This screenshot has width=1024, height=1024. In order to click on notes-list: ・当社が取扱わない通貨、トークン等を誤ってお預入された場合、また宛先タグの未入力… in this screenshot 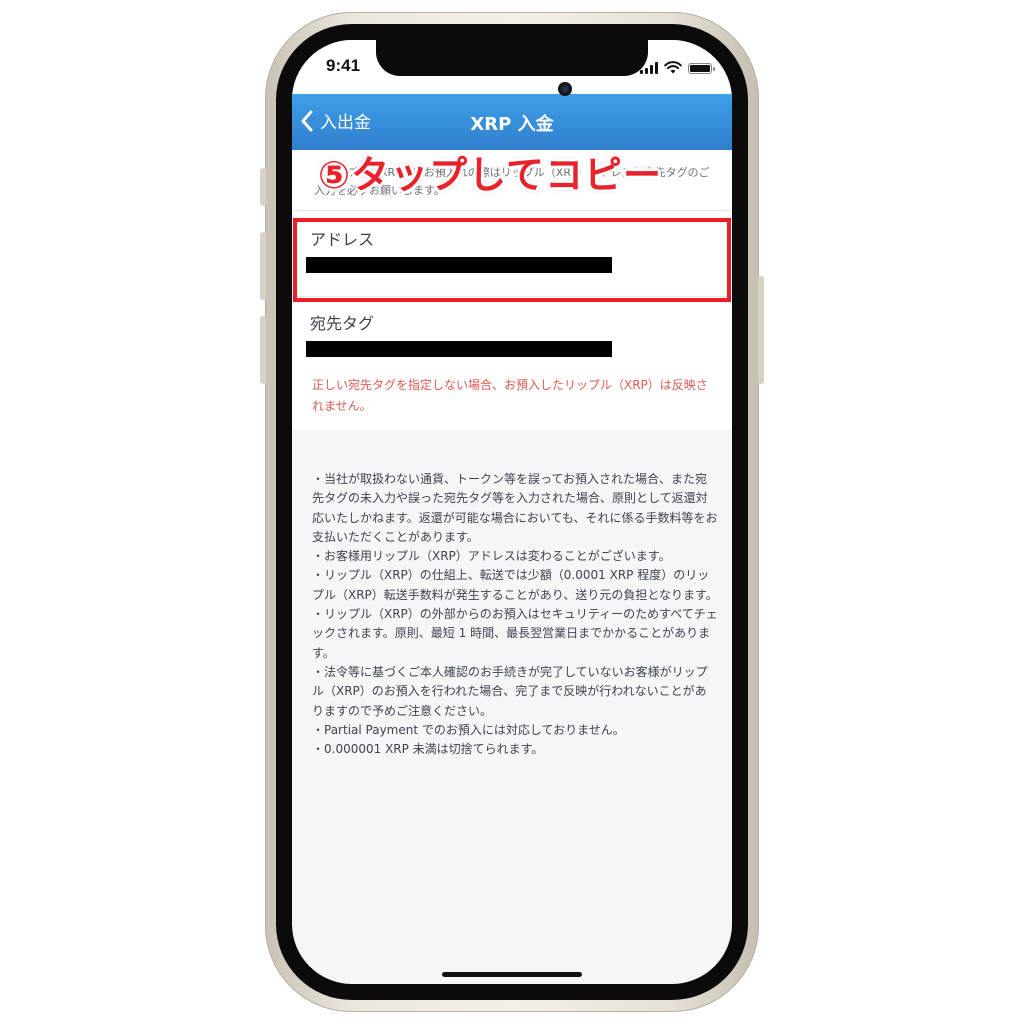, I will do `click(515, 614)`.